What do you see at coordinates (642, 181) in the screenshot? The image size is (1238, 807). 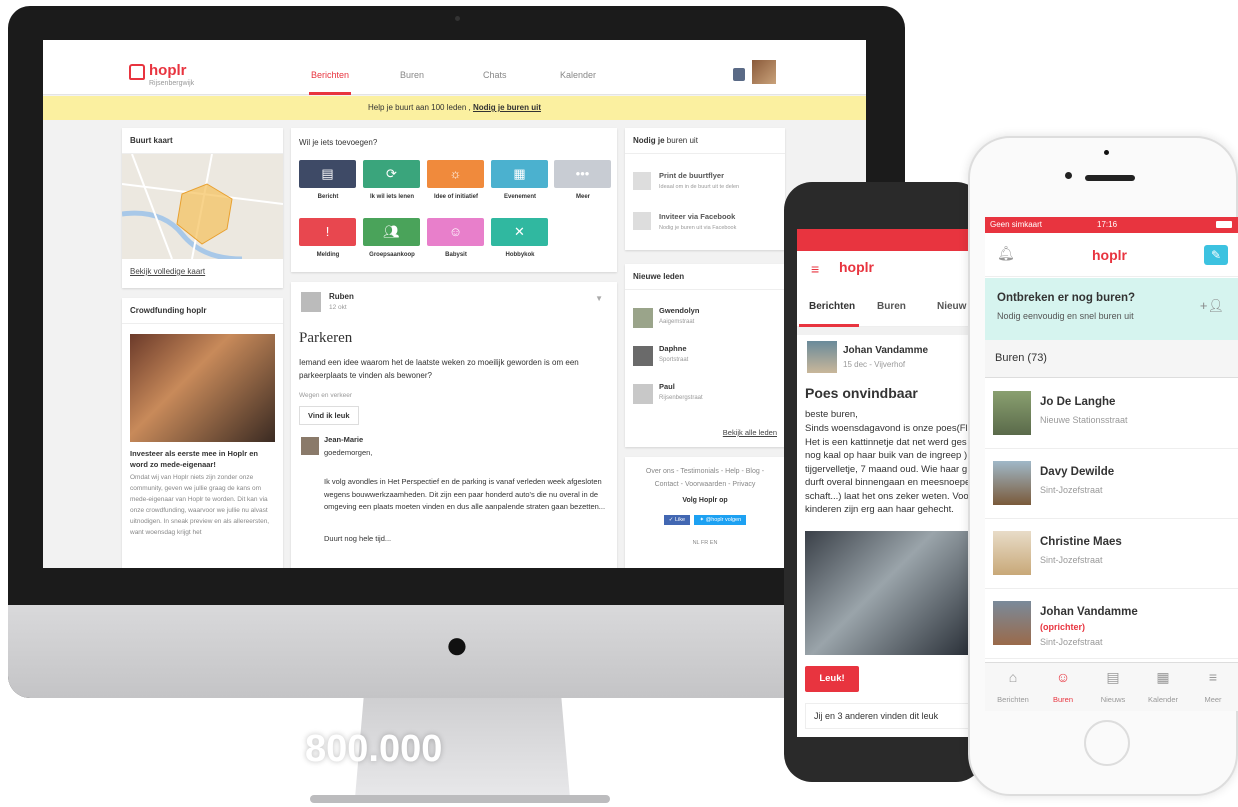 I see `print-icon` at bounding box center [642, 181].